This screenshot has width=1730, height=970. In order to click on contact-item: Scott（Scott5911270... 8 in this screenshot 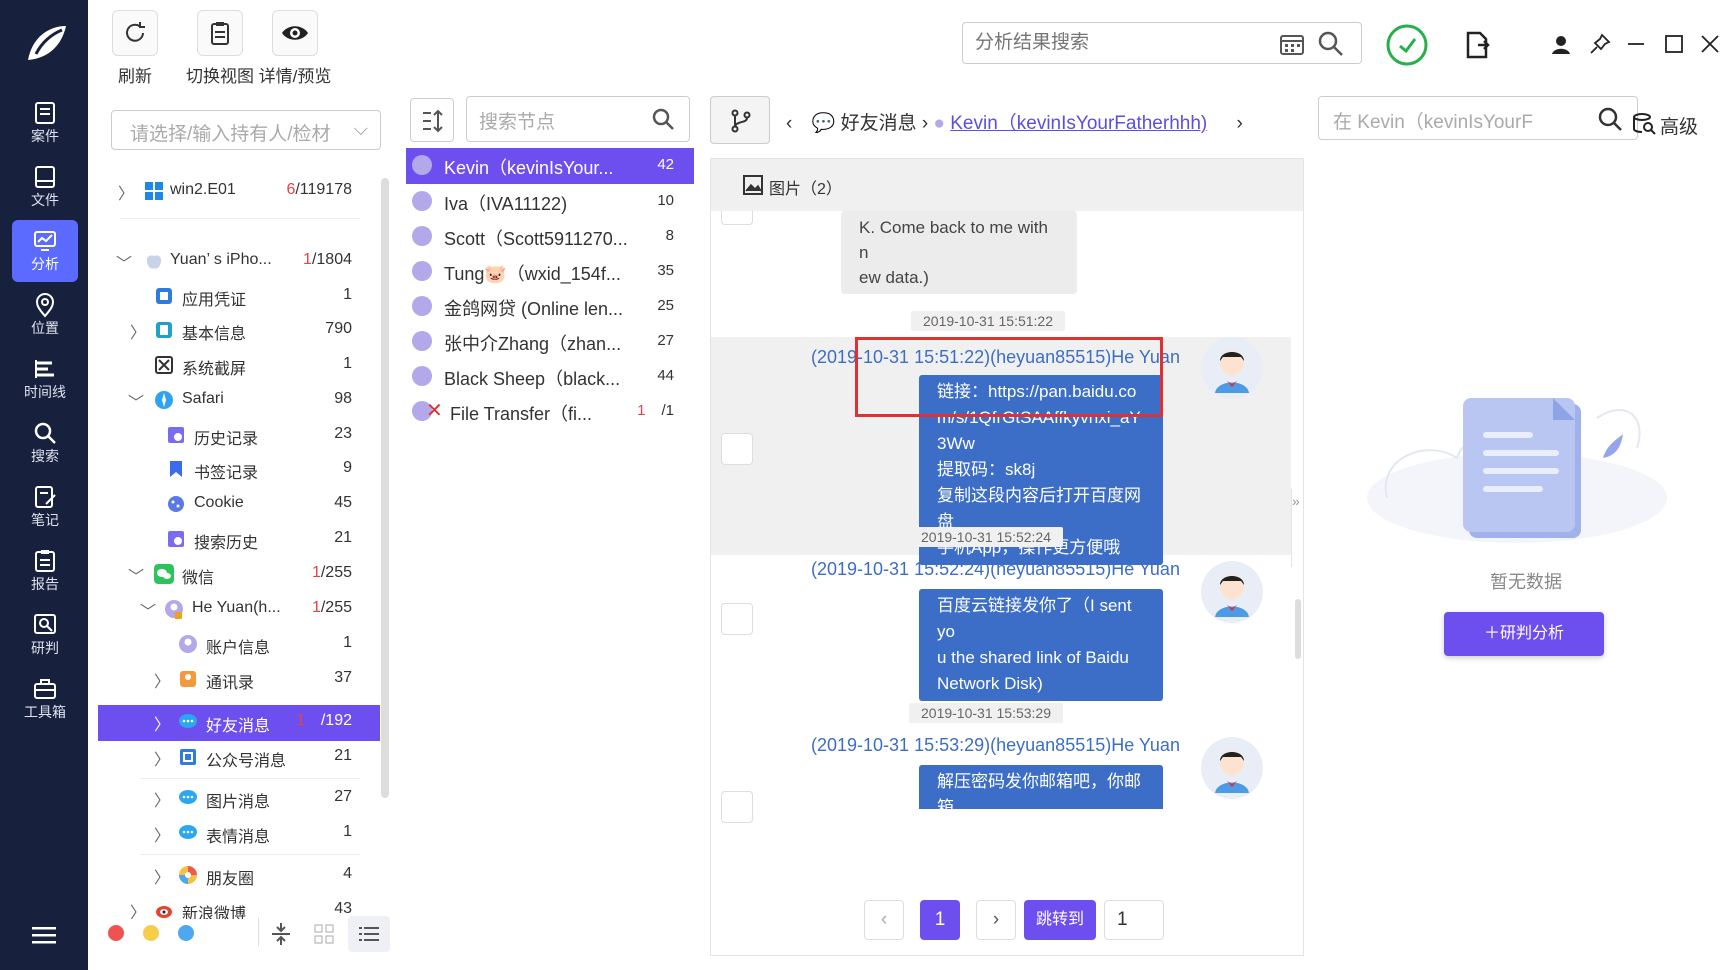, I will do `click(550, 236)`.